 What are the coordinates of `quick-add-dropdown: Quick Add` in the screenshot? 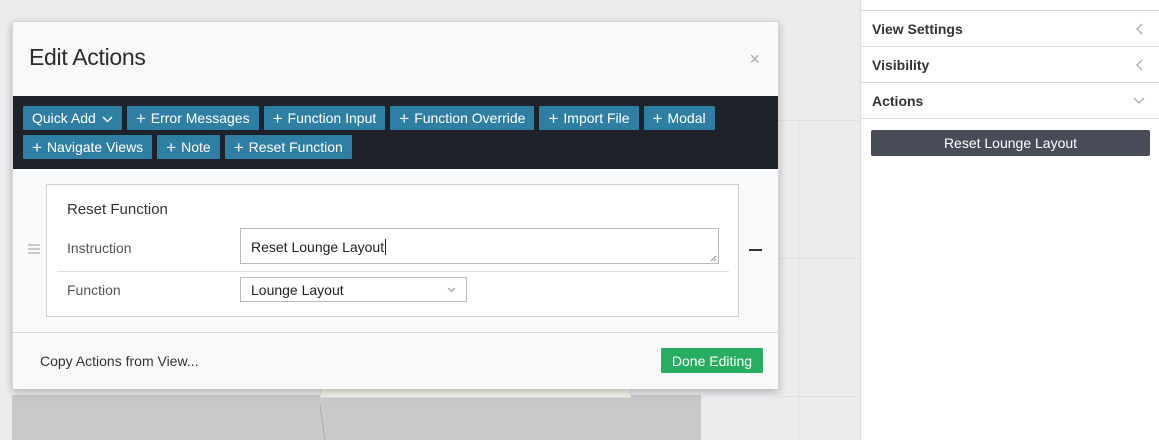 It's located at (72, 118).